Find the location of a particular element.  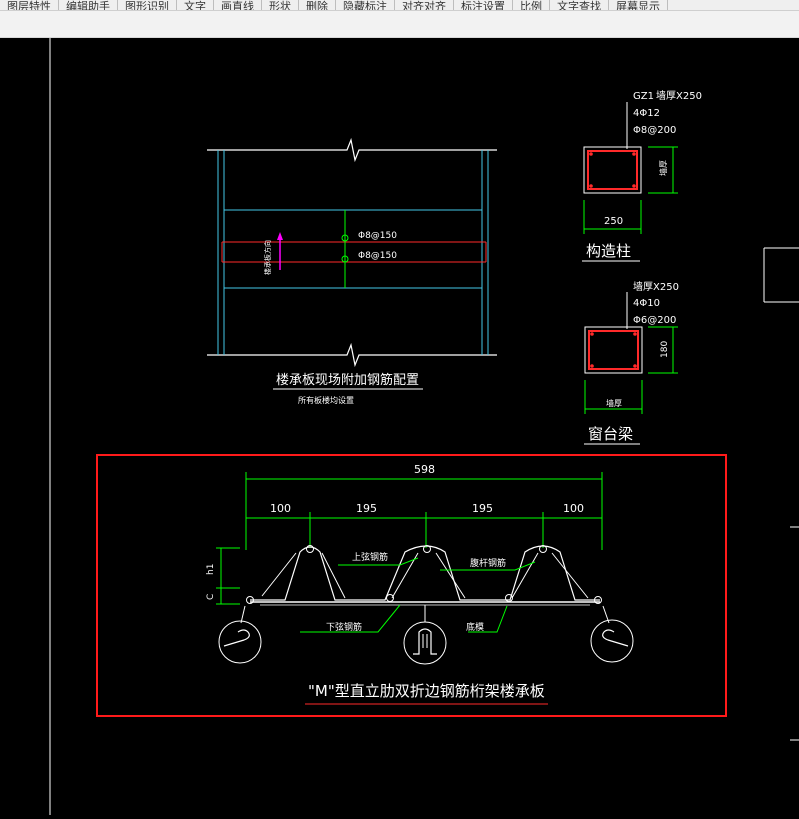

break-line-bottom is located at coordinates (352, 355).